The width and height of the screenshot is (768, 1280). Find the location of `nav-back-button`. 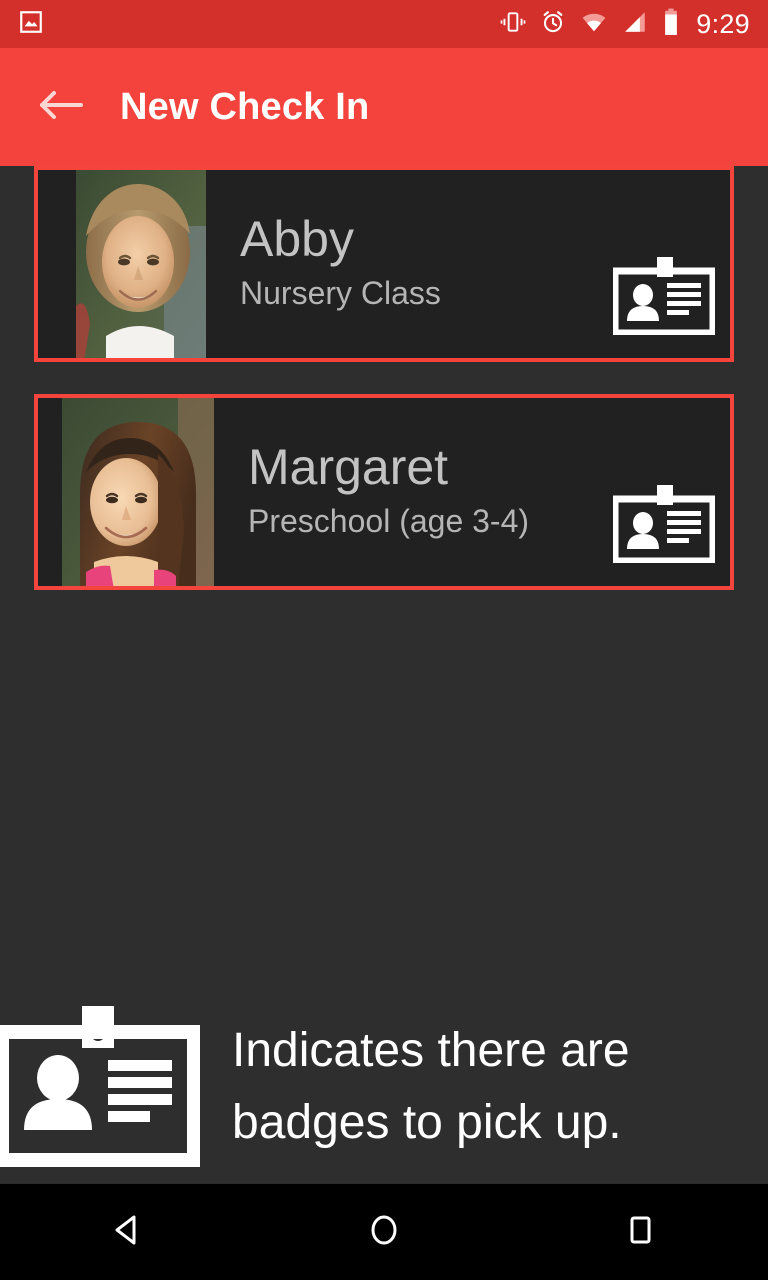

nav-back-button is located at coordinates (128, 1232).